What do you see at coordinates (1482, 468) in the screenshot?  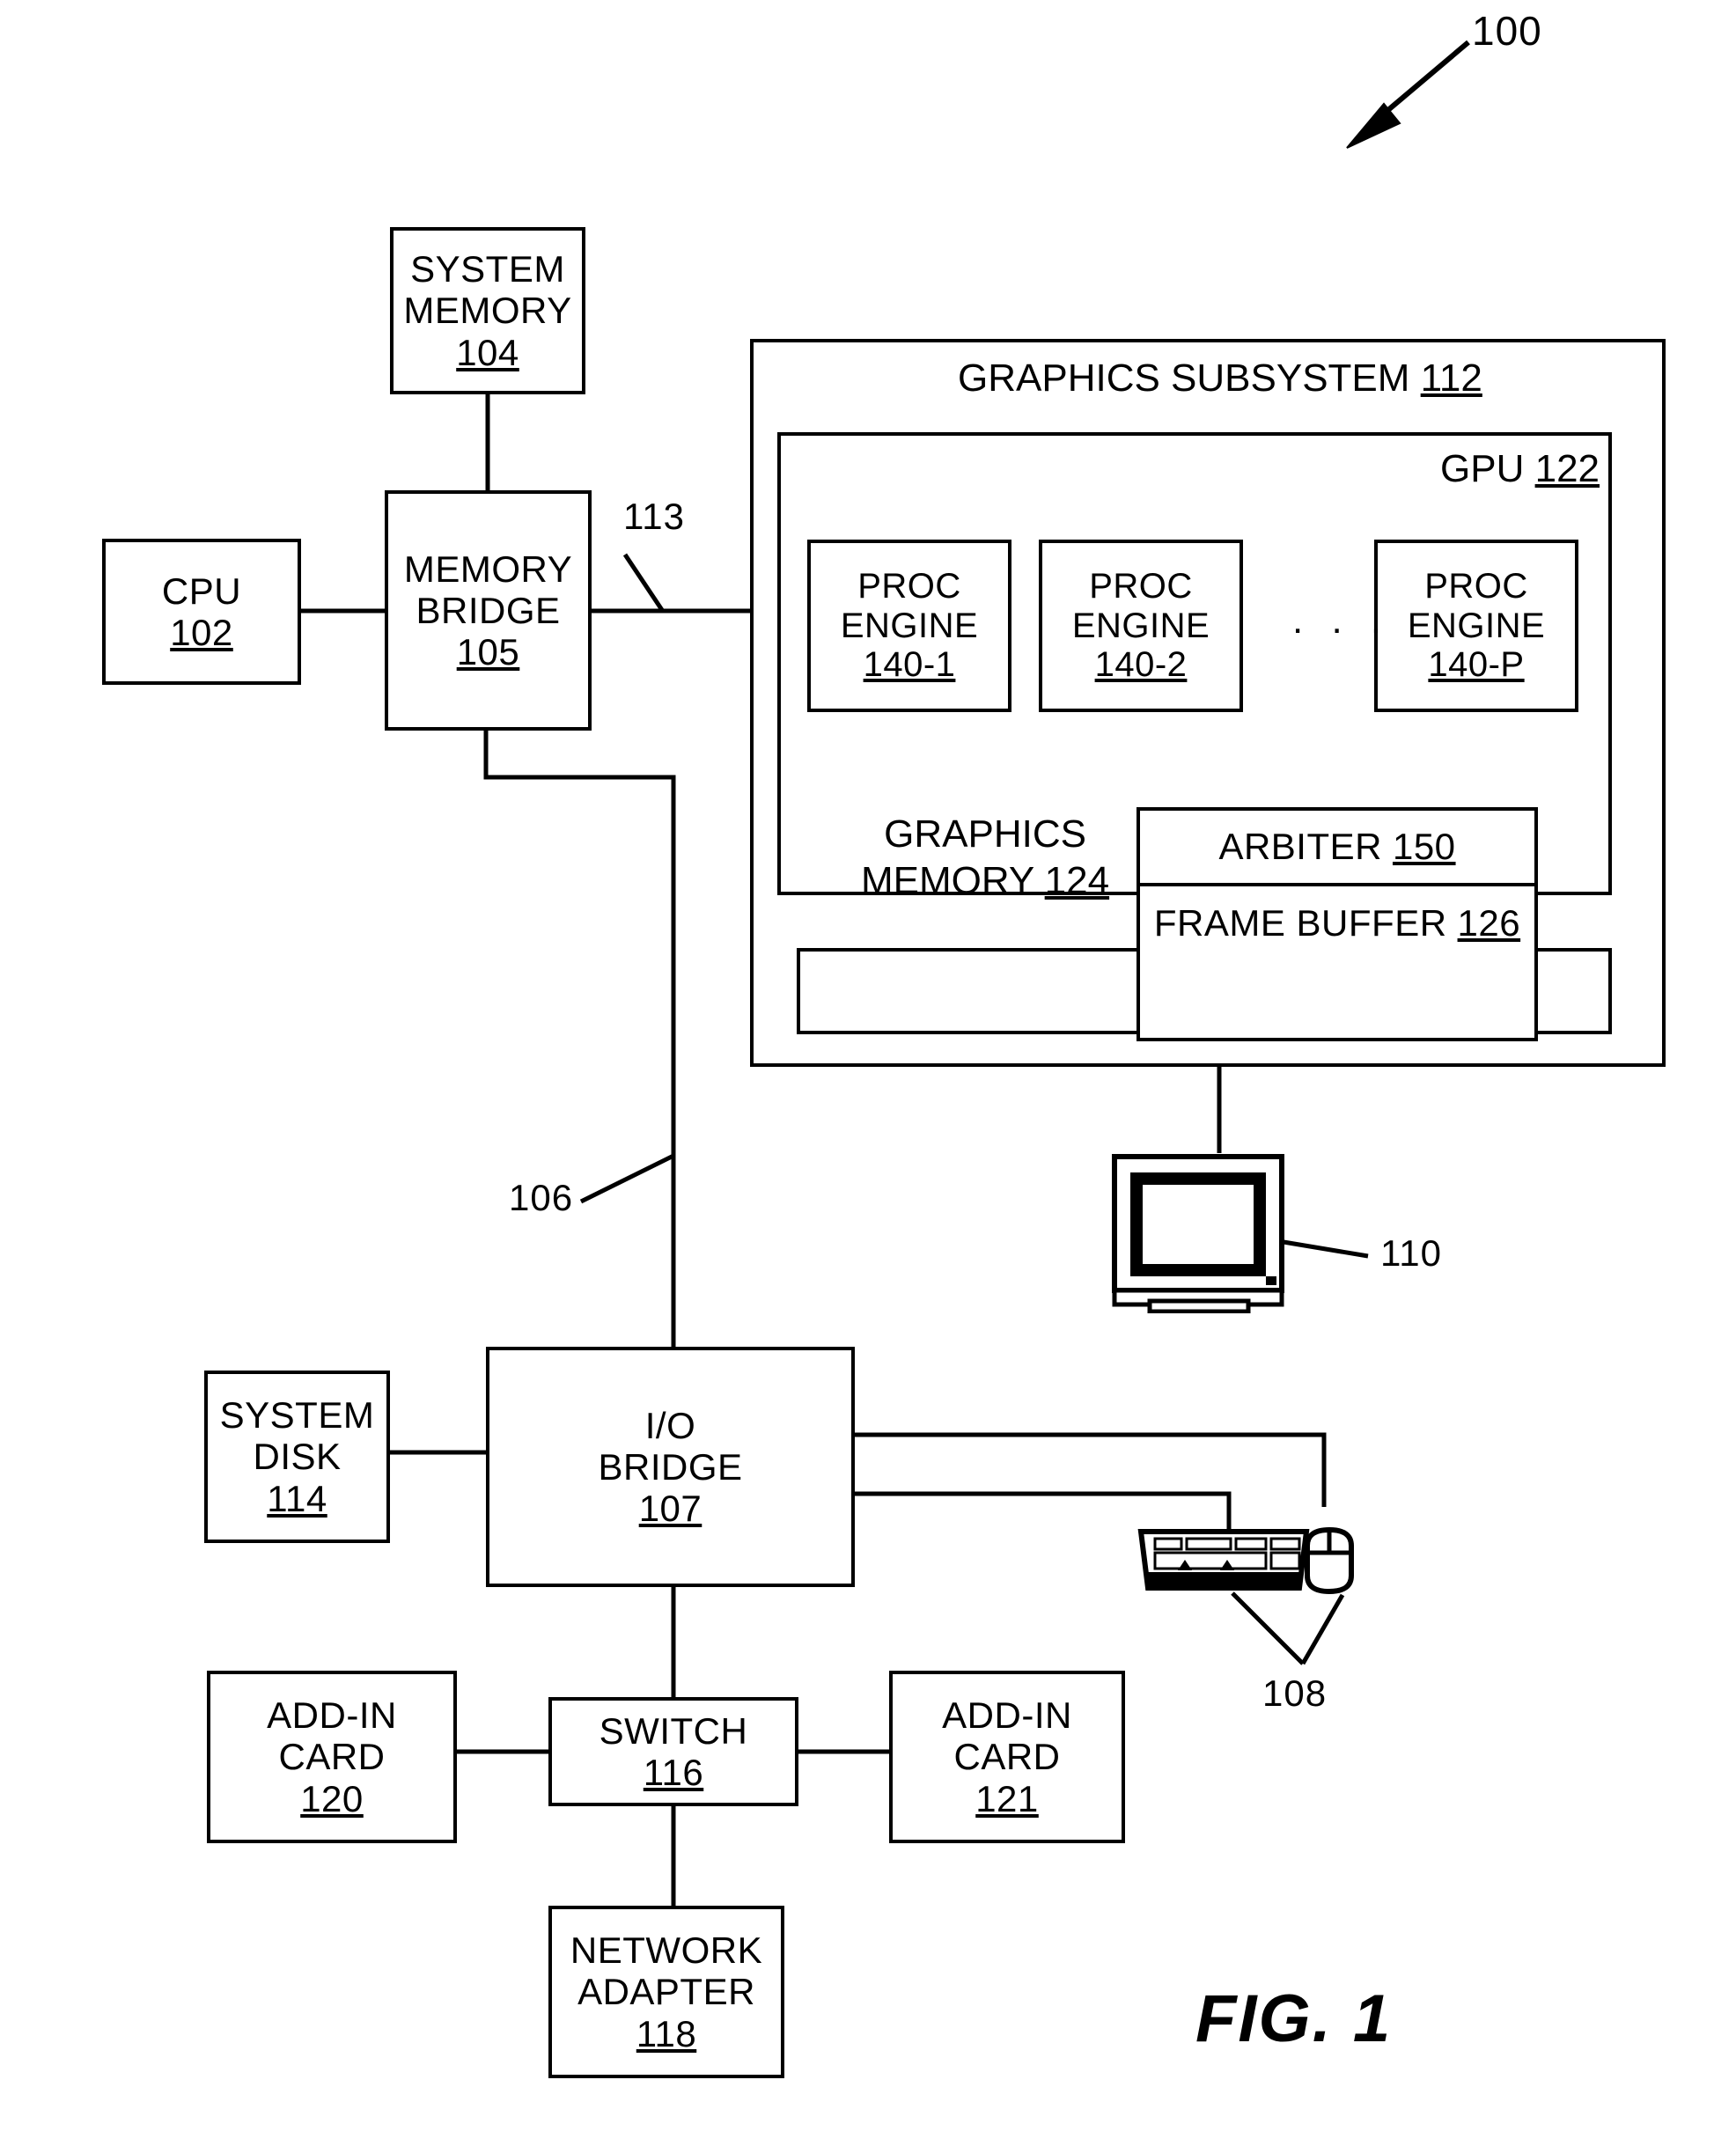 I see `group-gpu-text: GPU` at bounding box center [1482, 468].